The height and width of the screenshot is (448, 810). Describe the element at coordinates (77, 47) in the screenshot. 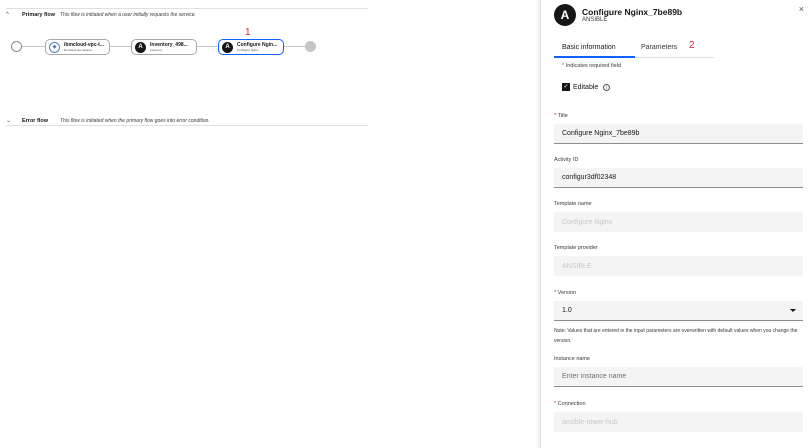

I see `flow-node-ibmcloud: ◆ ibmcloud-vpc-t... ibmcloud-vpc-fastpat` at that location.